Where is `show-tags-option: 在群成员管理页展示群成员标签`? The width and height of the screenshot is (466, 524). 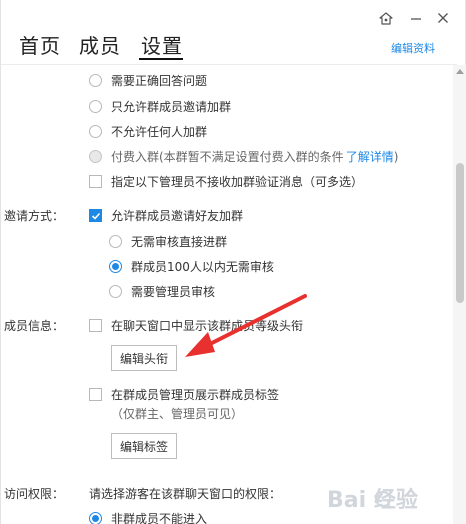 show-tags-option: 在群成员管理页展示群成员标签 is located at coordinates (184, 394).